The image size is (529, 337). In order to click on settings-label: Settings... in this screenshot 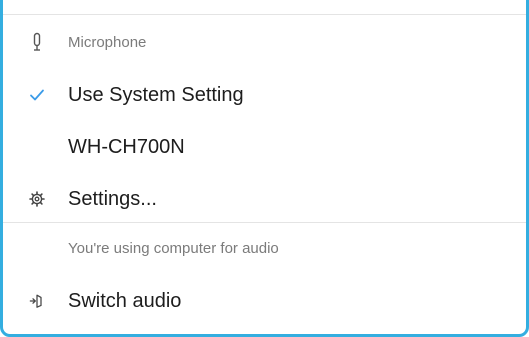, I will do `click(112, 198)`.